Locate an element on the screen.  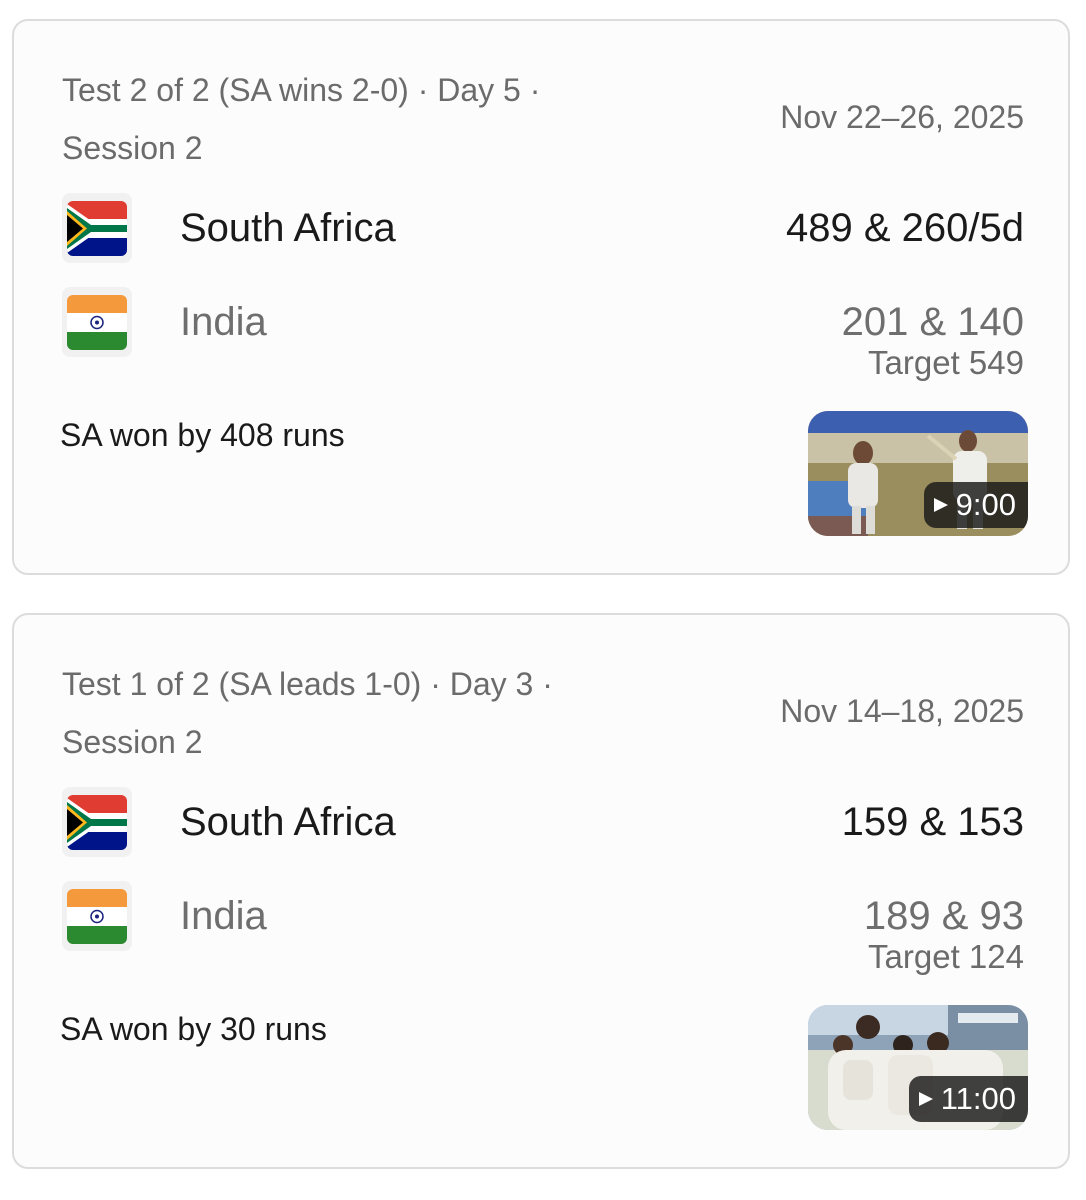
series-info-line1: Test 1 of 2 (SA leads 1-0) · Day 3 · is located at coordinates (307, 684).